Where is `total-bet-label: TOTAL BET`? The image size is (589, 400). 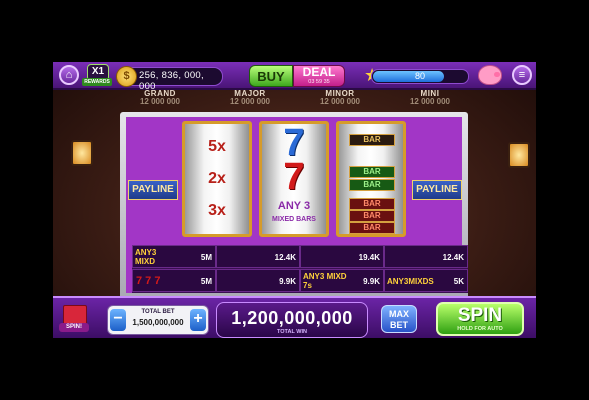 total-bet-label: TOTAL BET is located at coordinates (158, 312).